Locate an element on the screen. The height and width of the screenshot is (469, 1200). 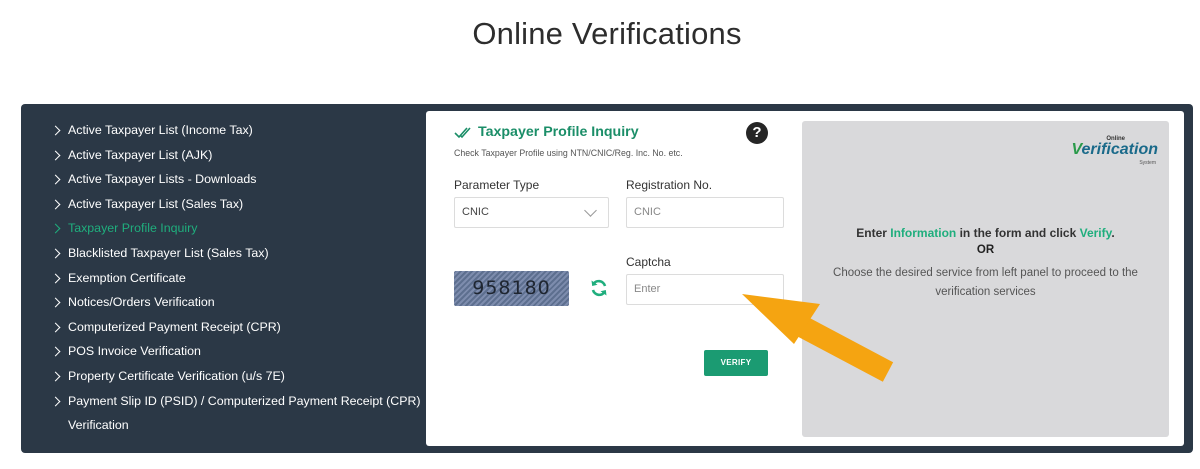
sidebar-item-active-taxpayer-income-tax: Active Taxpayer List (Income Tax) is located at coordinates (223, 132).